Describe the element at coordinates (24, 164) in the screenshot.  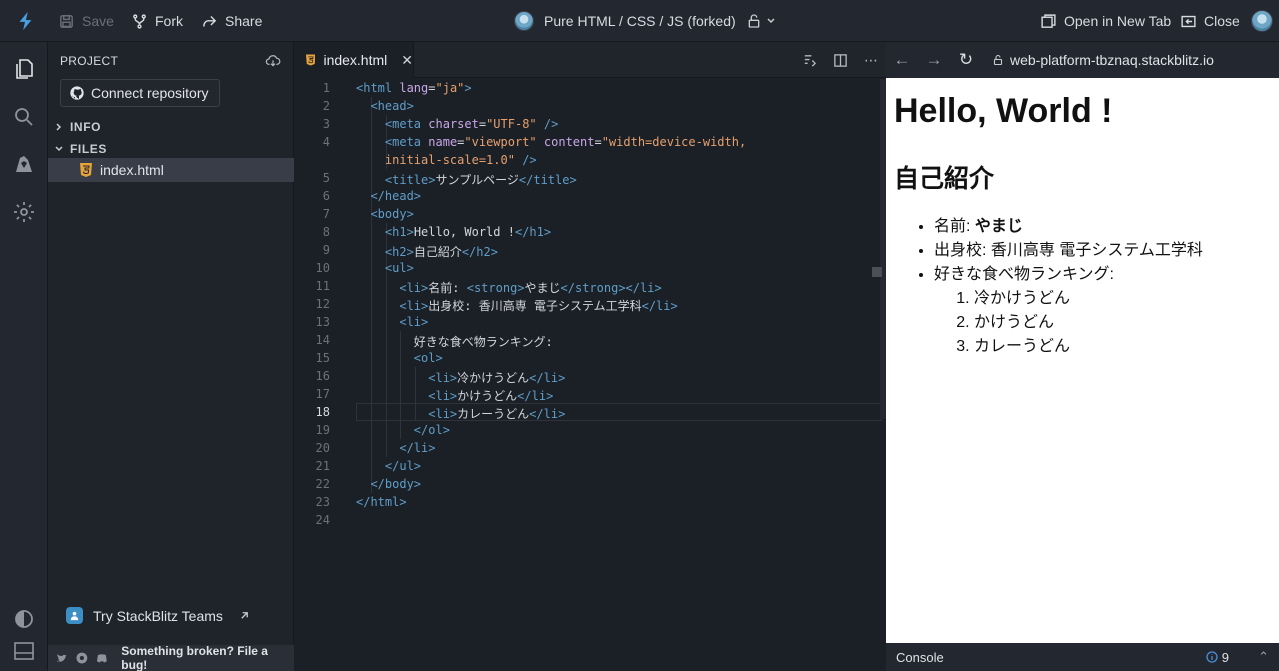
I see `bolt-extension-icon` at that location.